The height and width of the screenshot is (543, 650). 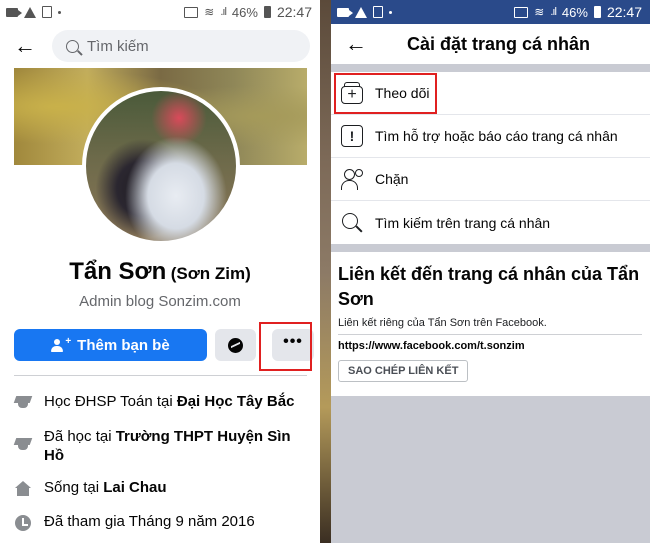 What do you see at coordinates (385, 93) in the screenshot?
I see `highlight-box-follow` at bounding box center [385, 93].